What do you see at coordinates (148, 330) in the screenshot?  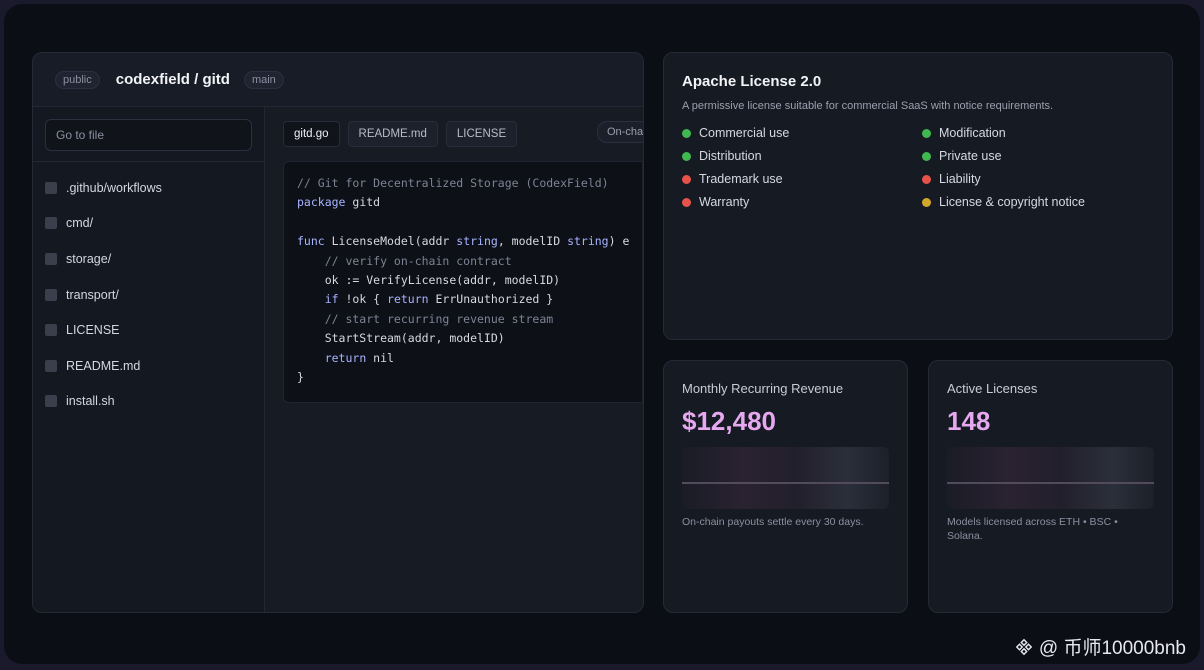 I see `file-item-license: LICENSE` at bounding box center [148, 330].